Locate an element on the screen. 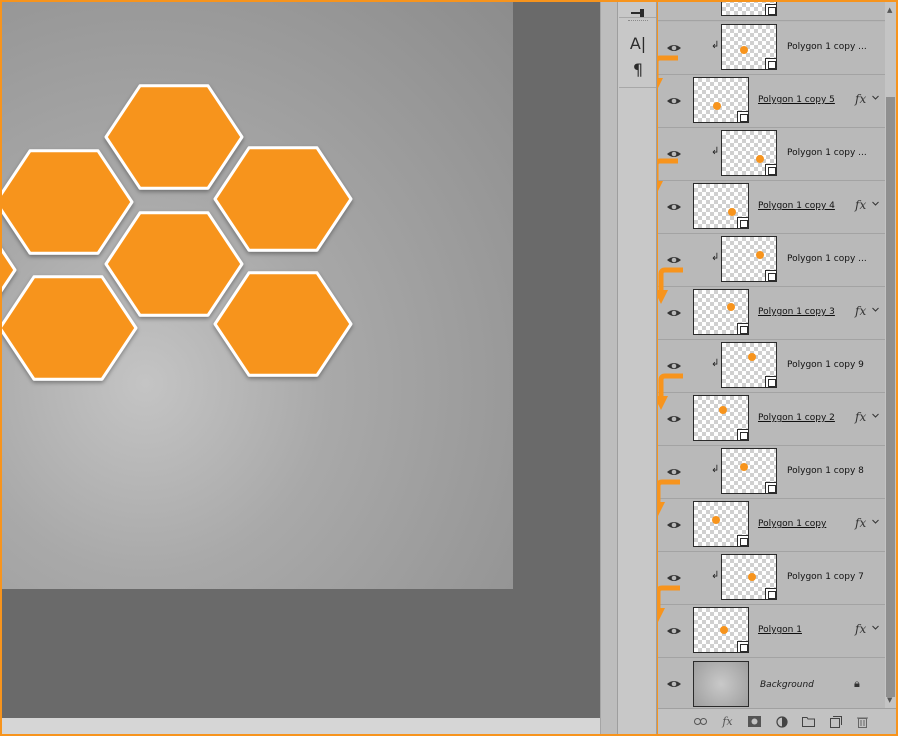 The width and height of the screenshot is (898, 736). layer-row is located at coordinates (771, 11).